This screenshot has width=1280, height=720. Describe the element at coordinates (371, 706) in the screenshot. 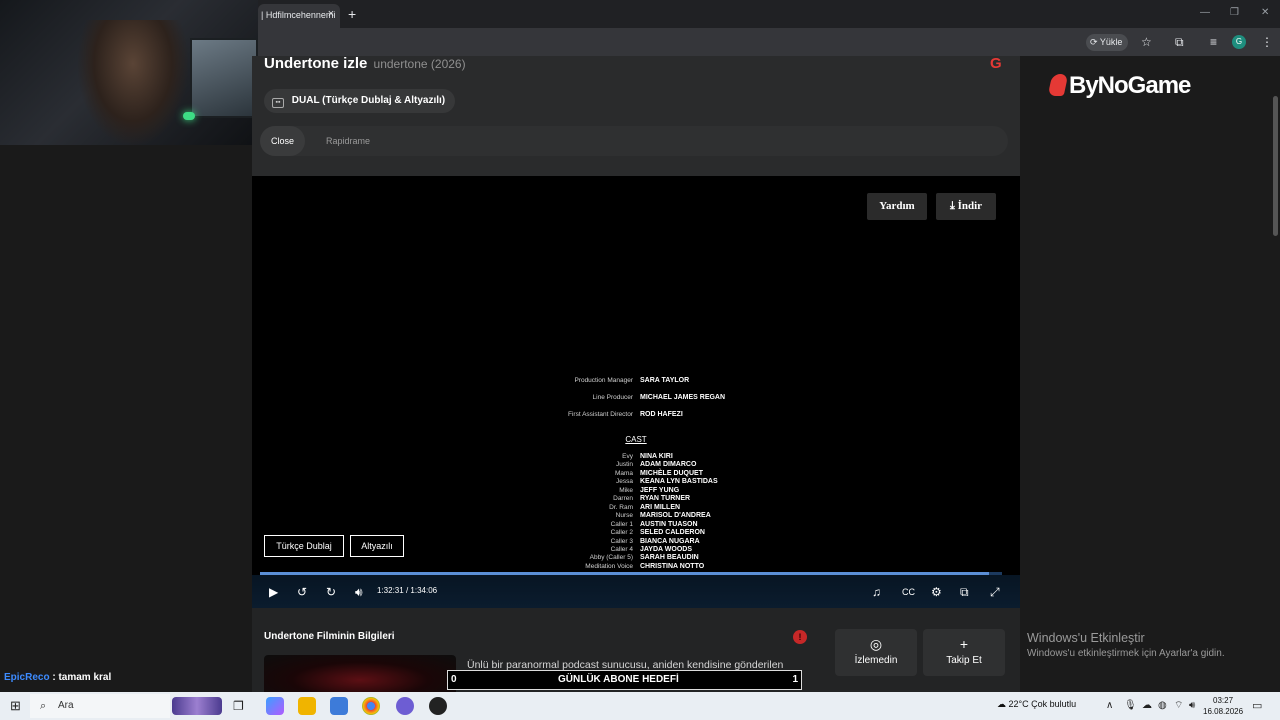

I see `chrome-icon` at that location.